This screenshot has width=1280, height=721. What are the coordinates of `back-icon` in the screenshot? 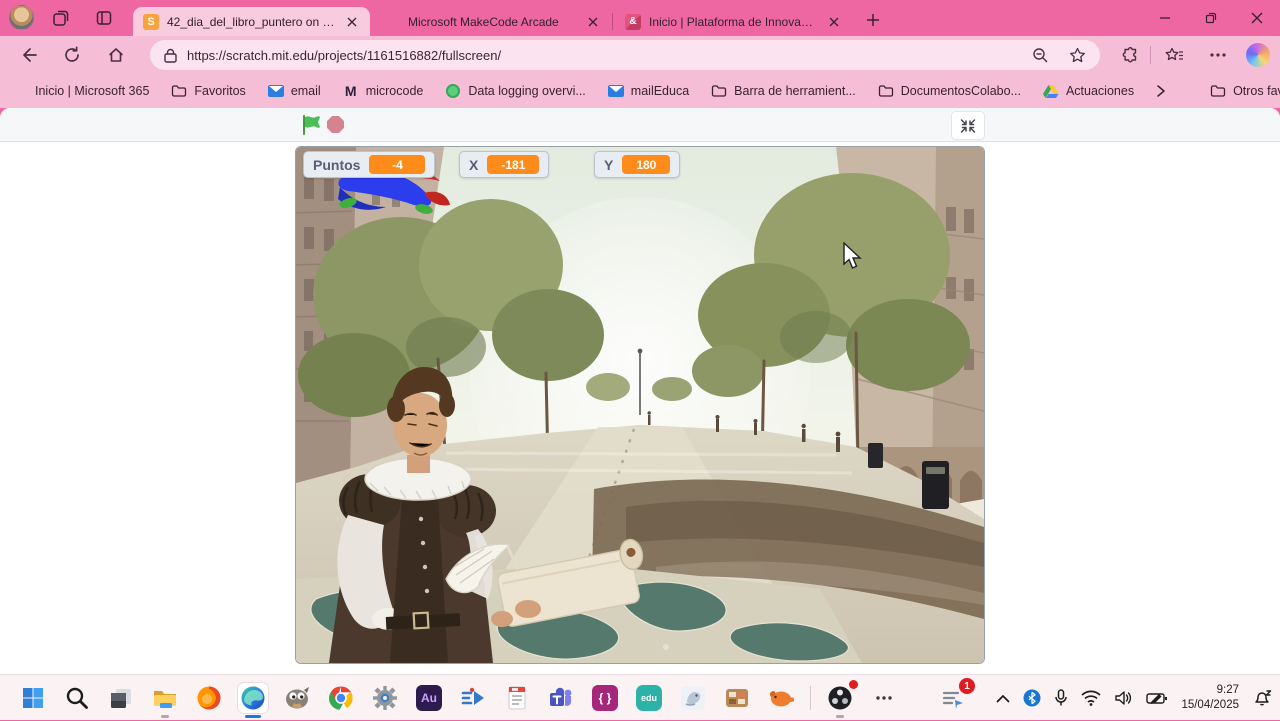 It's located at (28, 55).